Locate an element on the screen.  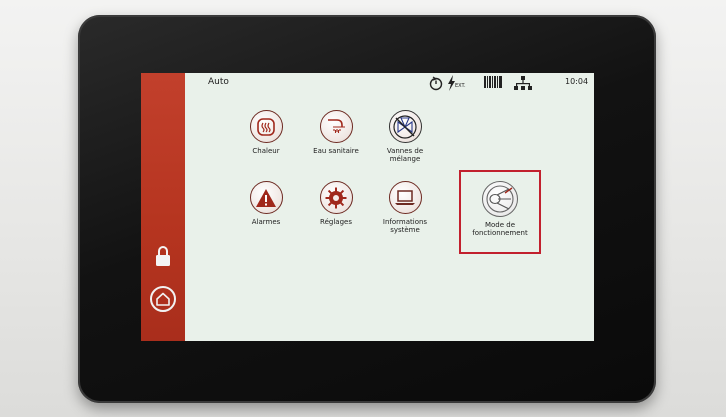
tile-informations-systeme: Informations système is located at coordinates (405, 207).